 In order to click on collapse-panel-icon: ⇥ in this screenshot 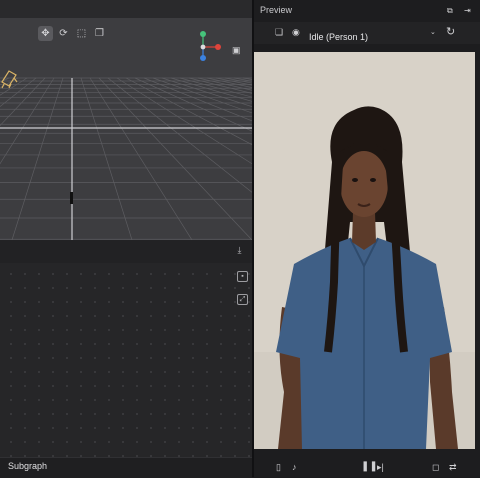, I will do `click(467, 11)`.